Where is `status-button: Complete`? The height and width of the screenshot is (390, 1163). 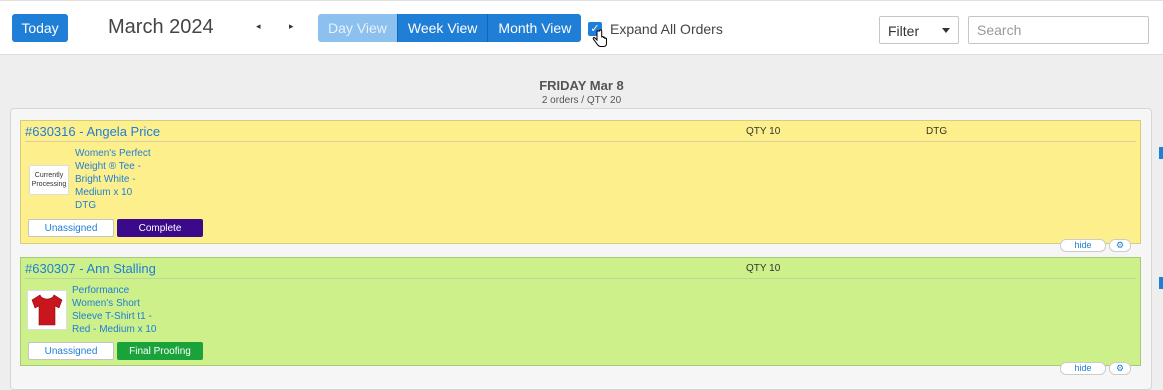 status-button: Complete is located at coordinates (160, 228).